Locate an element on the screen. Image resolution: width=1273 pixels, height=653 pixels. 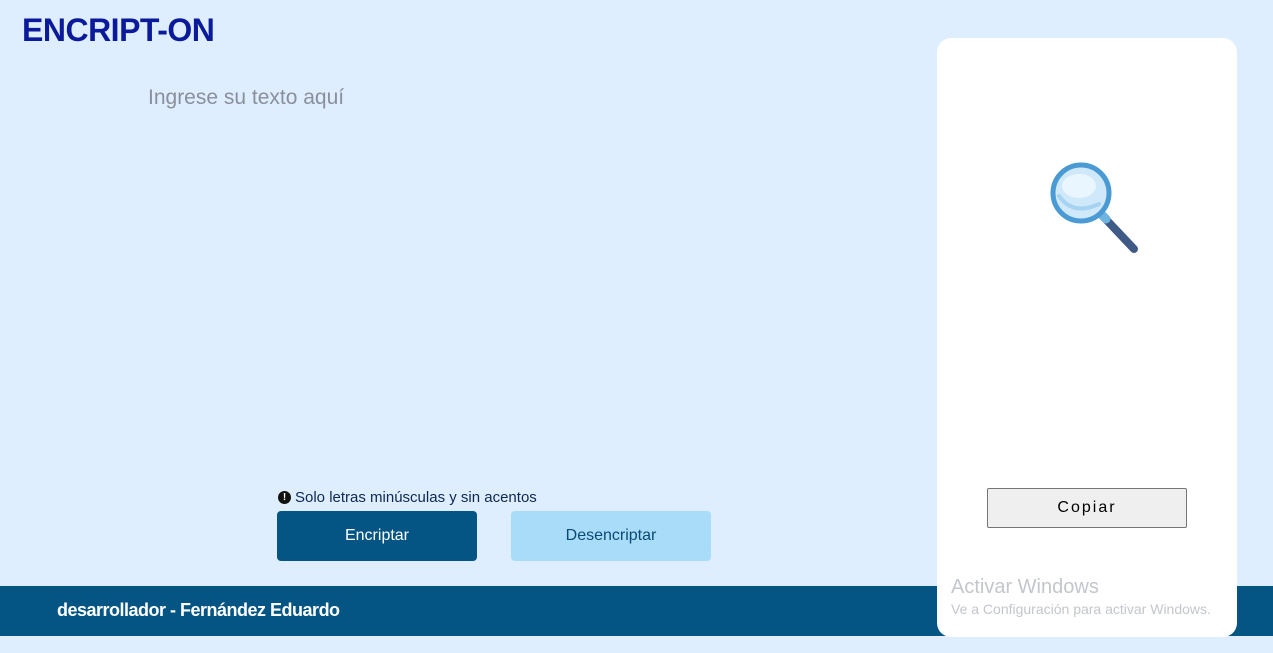
input-hint: ! Solo letras minúsculas y sin acentos is located at coordinates (407, 497).